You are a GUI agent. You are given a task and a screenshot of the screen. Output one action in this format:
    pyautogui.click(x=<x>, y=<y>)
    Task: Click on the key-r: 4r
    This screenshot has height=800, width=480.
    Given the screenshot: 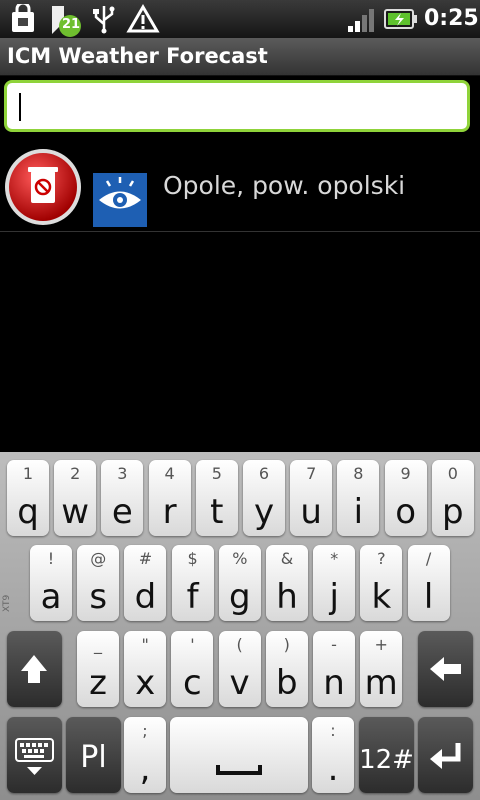 What is the action you would take?
    pyautogui.click(x=169, y=498)
    